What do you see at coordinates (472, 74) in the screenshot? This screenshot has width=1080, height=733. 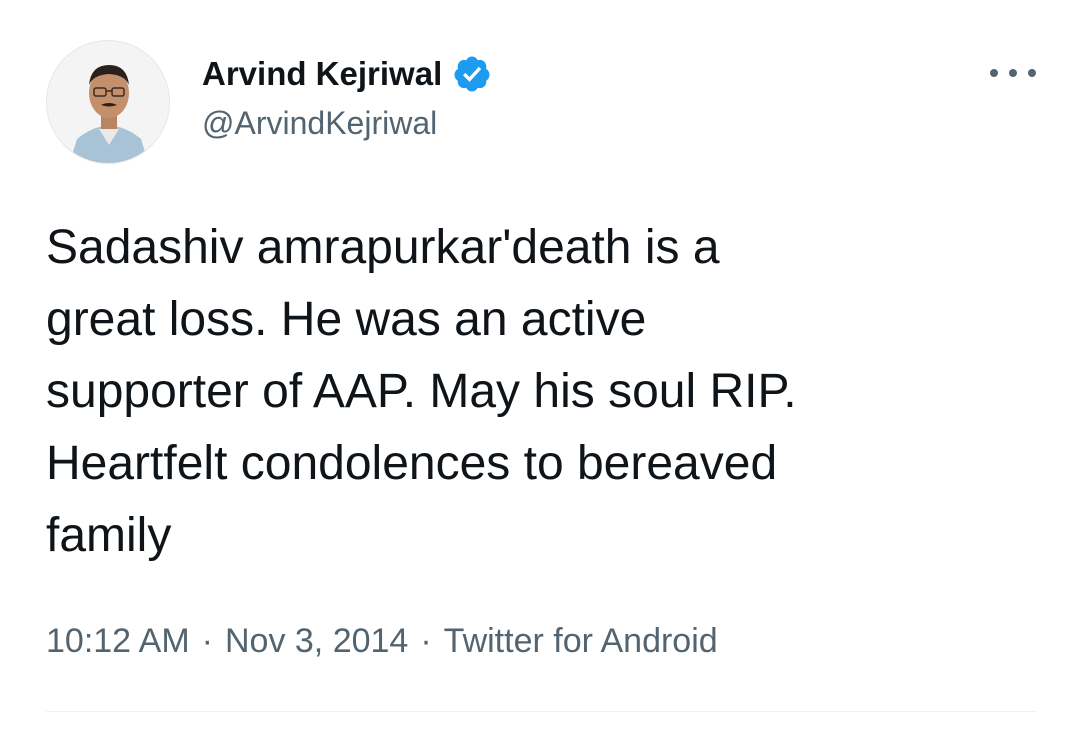 I see `verified-badge-icon` at bounding box center [472, 74].